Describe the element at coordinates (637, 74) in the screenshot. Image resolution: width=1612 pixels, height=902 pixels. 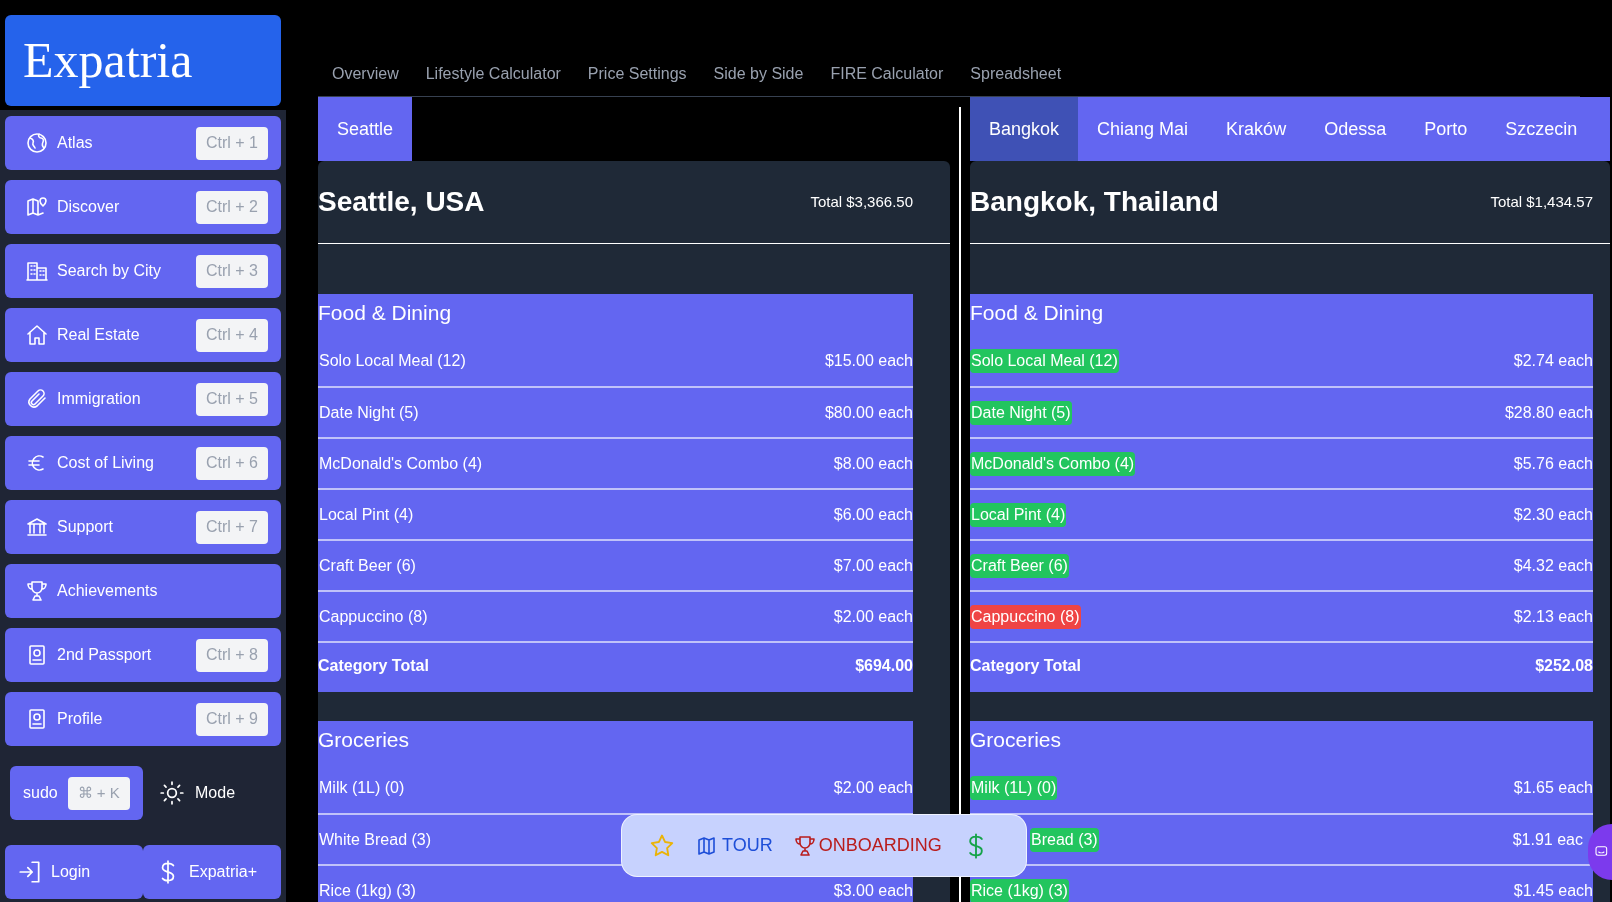
I see `view-tab: Price Settings` at that location.